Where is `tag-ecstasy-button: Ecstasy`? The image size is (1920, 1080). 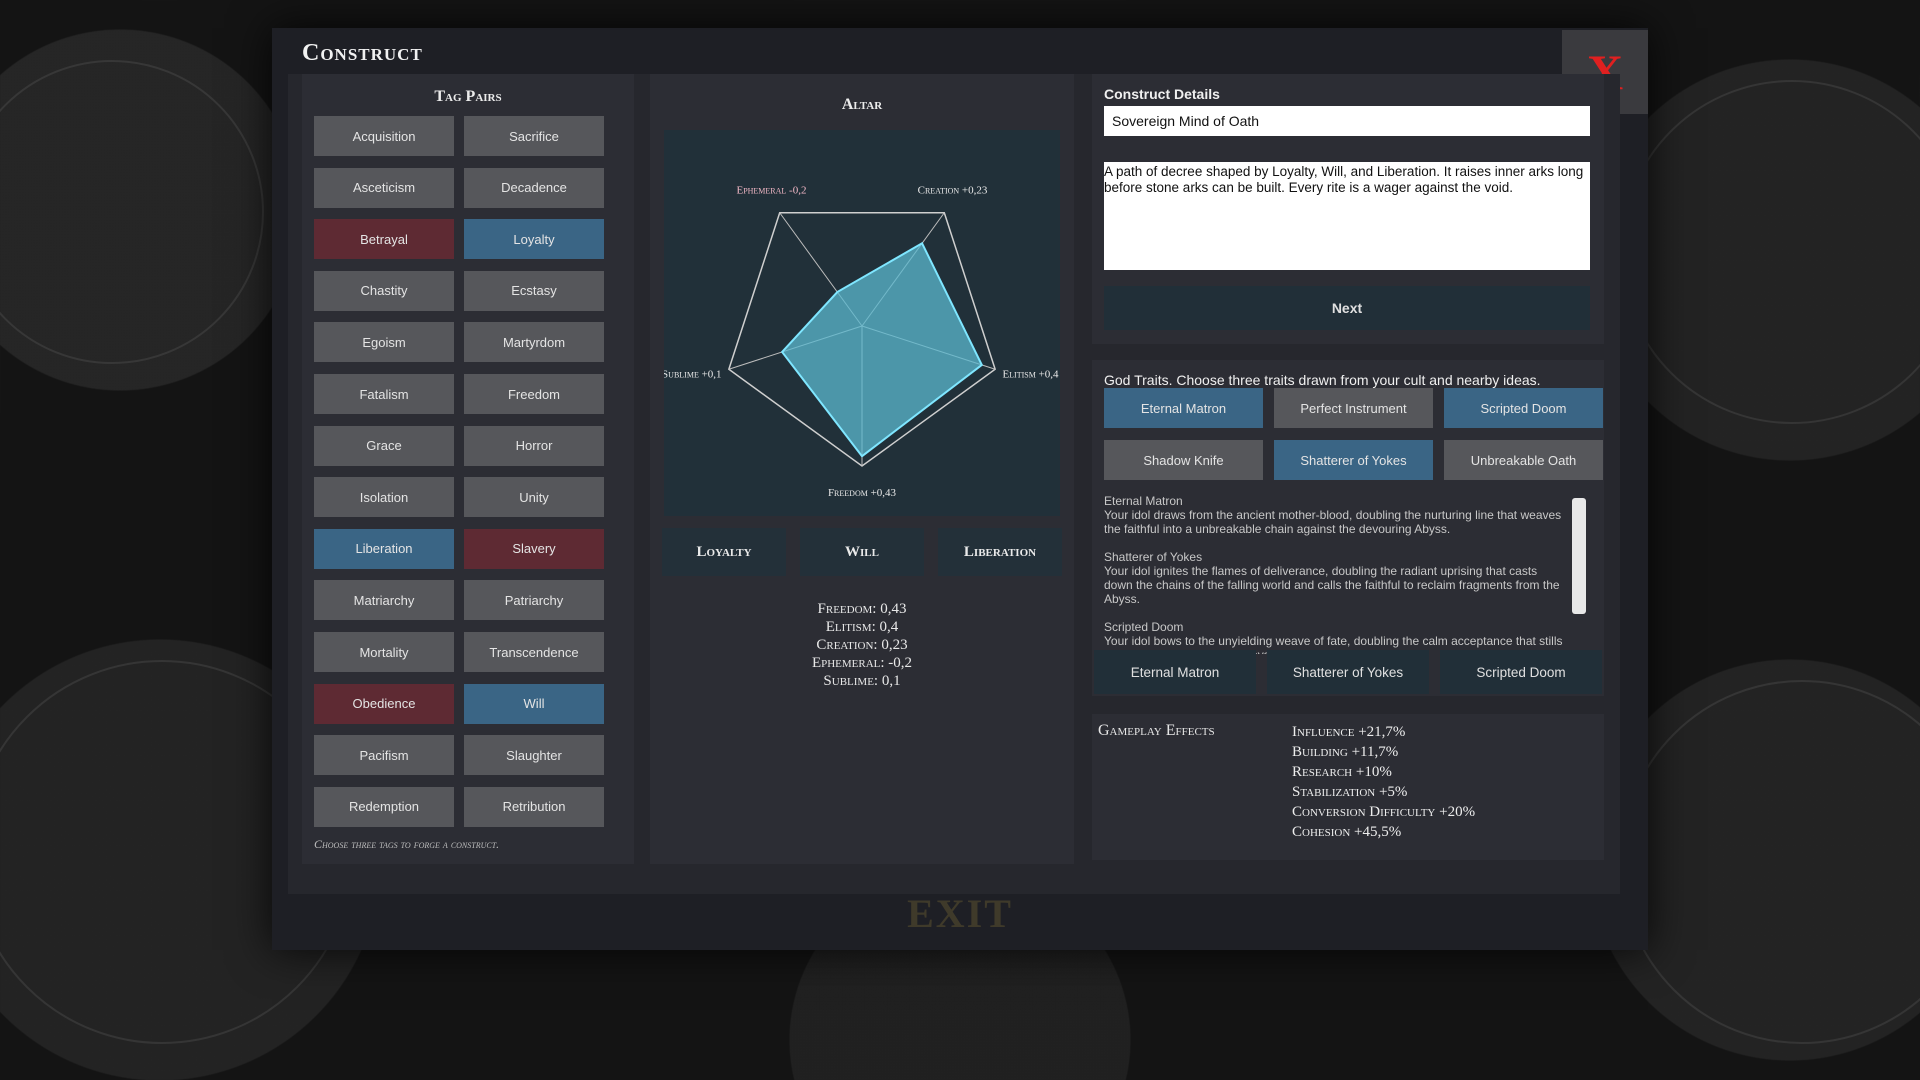 tag-ecstasy-button: Ecstasy is located at coordinates (534, 290).